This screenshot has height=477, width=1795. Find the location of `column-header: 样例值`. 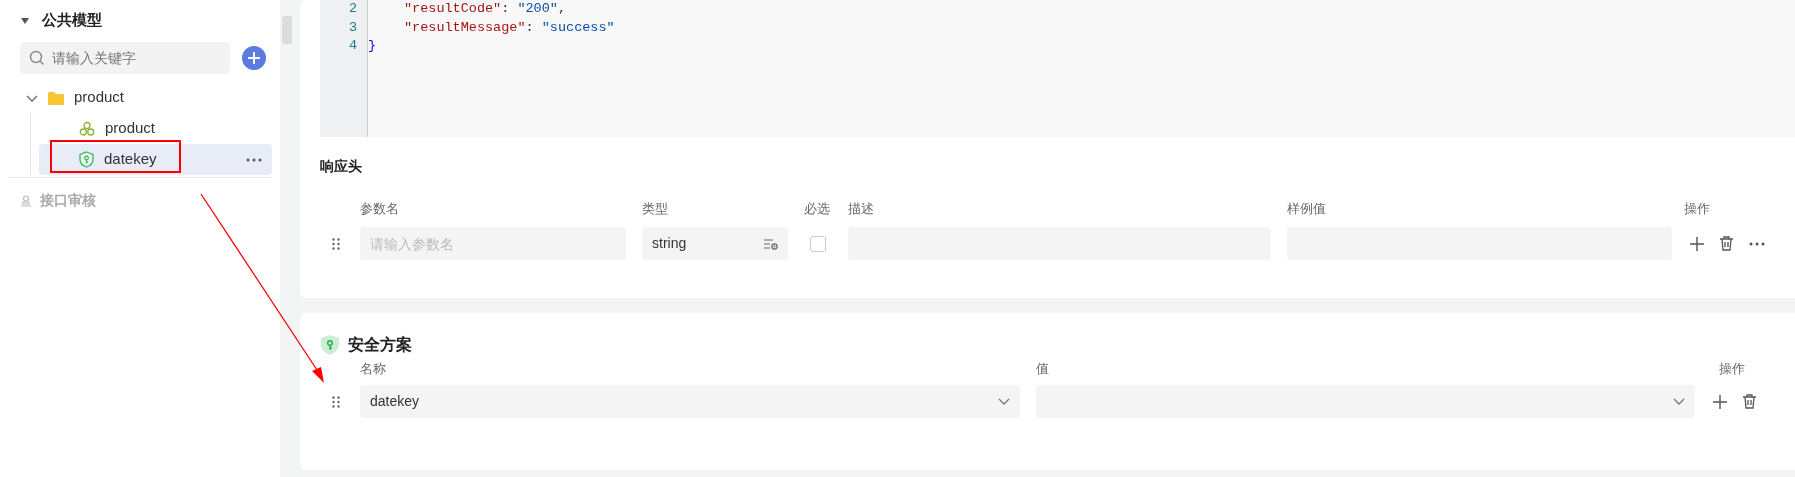

column-header: 样例值 is located at coordinates (1307, 209).